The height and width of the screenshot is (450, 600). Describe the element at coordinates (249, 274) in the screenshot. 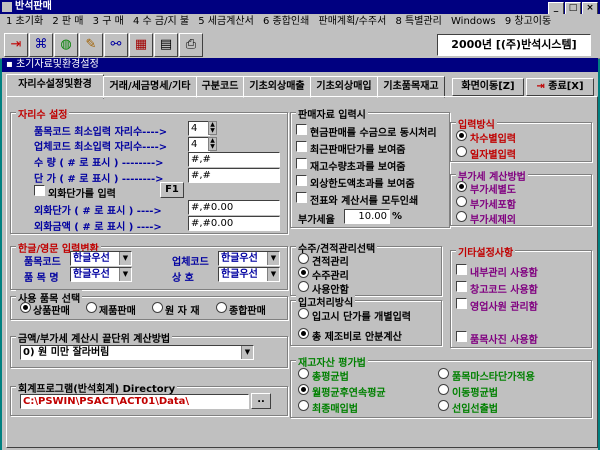

I see `company-conv-select: 한글우선 ▼` at that location.